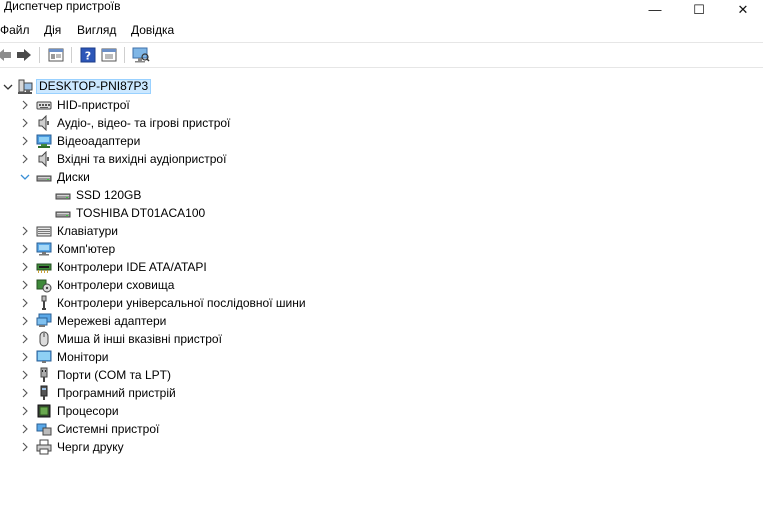 This screenshot has width=763, height=518. Describe the element at coordinates (112, 321) in the screenshot. I see `tree-item-label: Мережеві адаптери` at that location.